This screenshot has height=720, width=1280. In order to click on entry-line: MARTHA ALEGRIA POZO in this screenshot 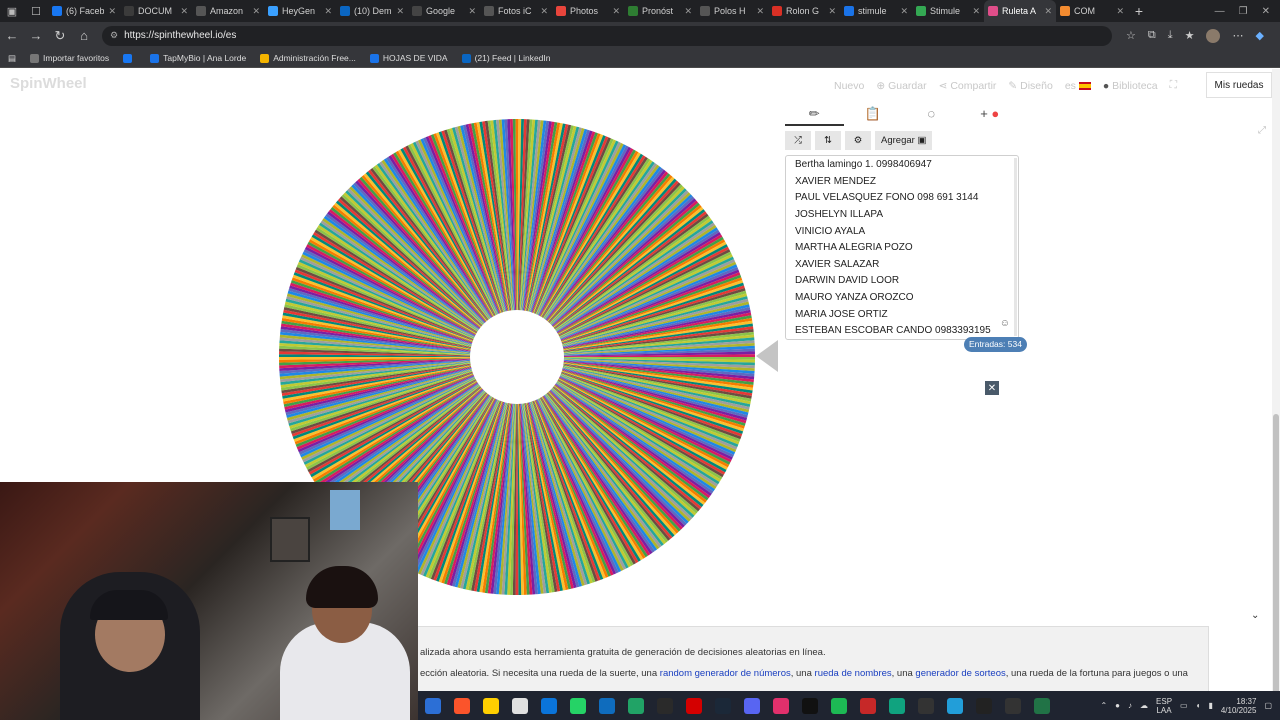, I will do `click(906, 248)`.